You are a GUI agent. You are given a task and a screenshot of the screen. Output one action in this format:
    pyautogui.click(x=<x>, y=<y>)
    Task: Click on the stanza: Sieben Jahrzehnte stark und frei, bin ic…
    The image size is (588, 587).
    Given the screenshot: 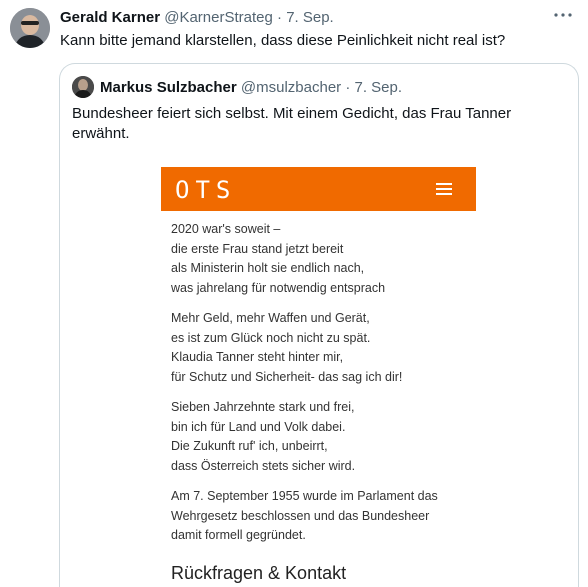 What is the action you would take?
    pyautogui.click(x=331, y=437)
    